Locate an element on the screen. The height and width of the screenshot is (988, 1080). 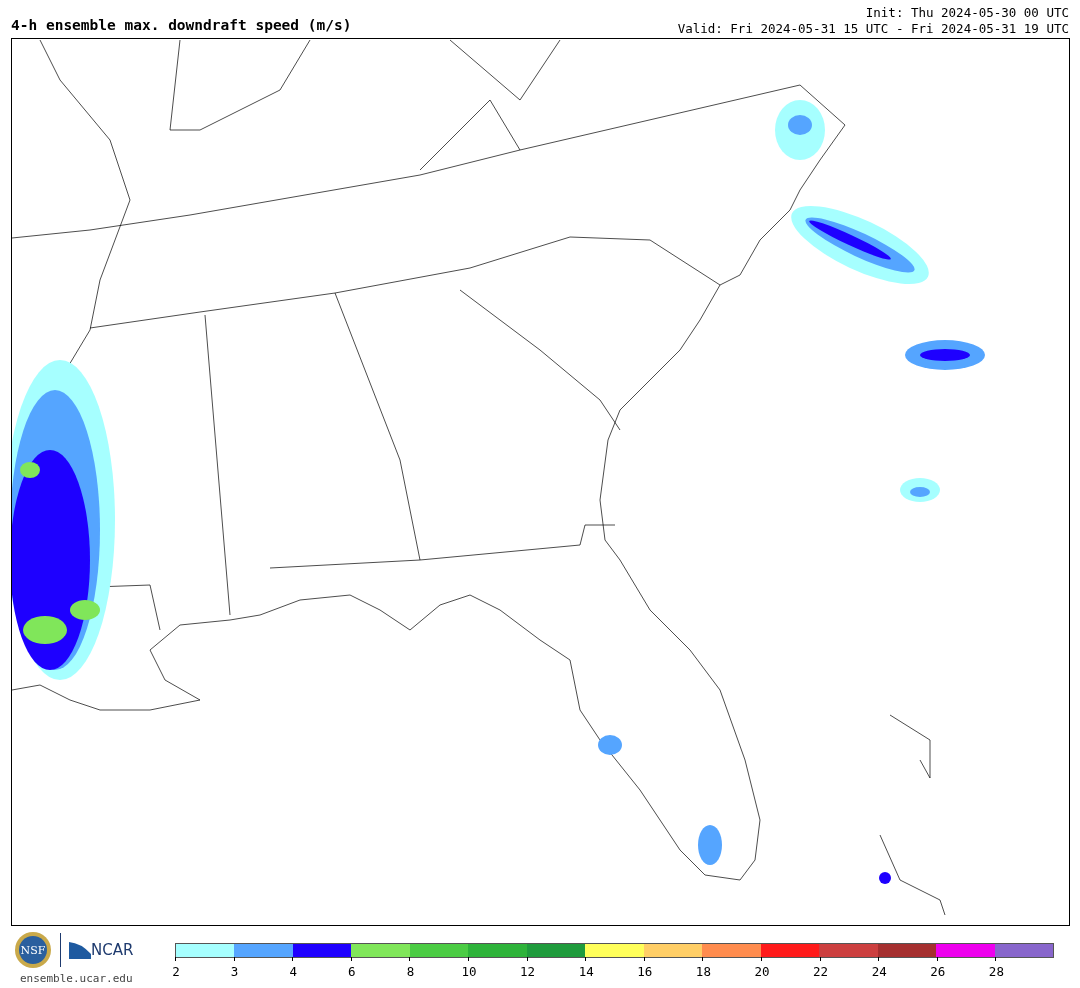
wave-logo-icon is located at coordinates (80, 950).